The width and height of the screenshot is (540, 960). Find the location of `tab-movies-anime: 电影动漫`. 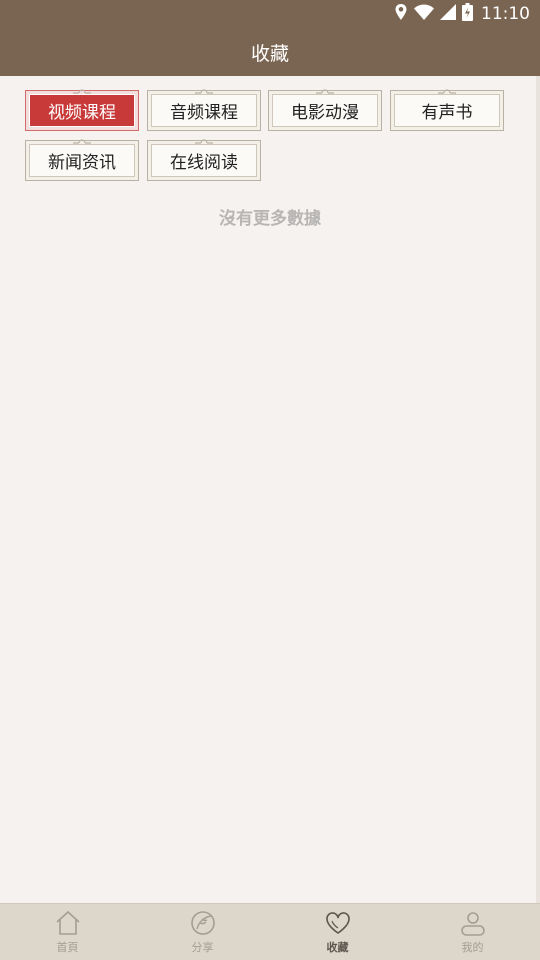

tab-movies-anime: 电影动漫 is located at coordinates (325, 110).